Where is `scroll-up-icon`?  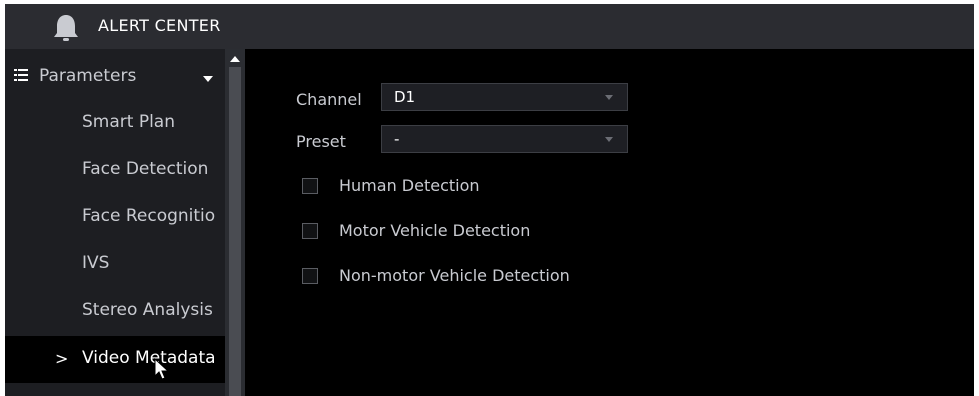 scroll-up-icon is located at coordinates (235, 59).